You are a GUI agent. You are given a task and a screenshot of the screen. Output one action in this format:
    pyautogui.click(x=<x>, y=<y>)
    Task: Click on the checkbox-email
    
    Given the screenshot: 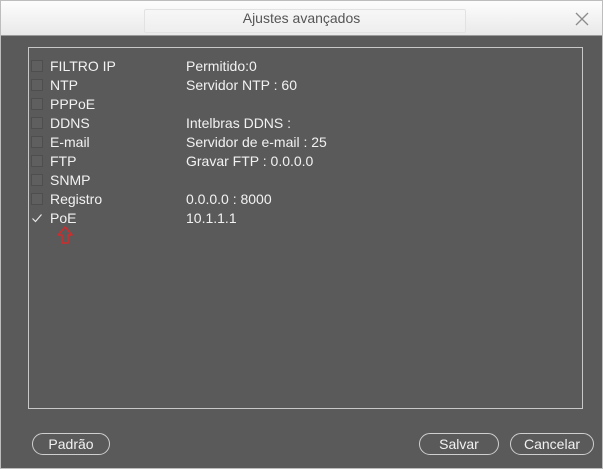 What is the action you would take?
    pyautogui.click(x=37, y=142)
    